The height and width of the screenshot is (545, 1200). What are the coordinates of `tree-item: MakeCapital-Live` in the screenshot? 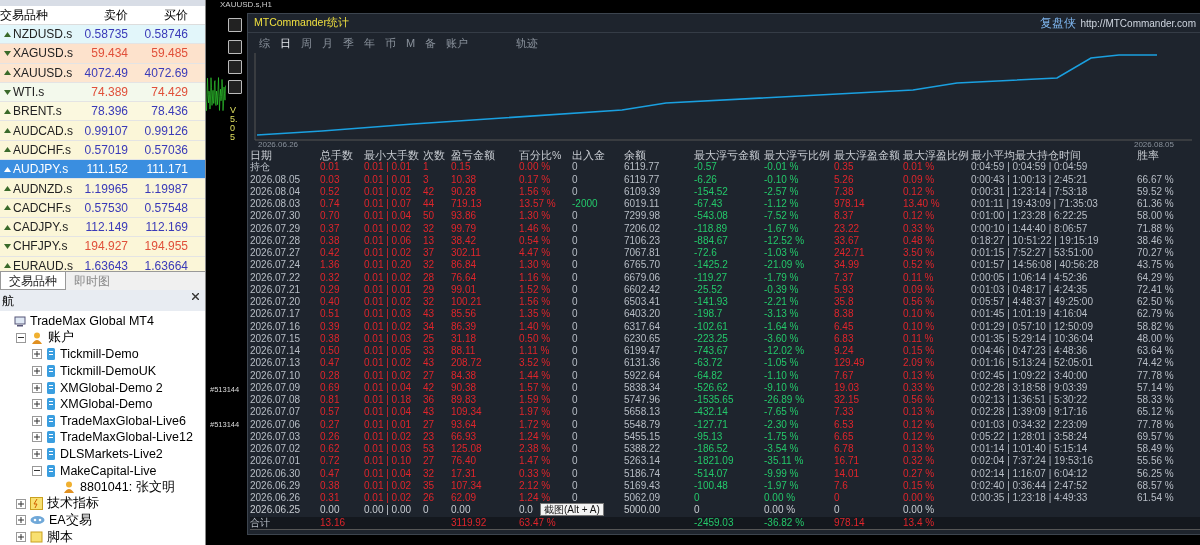 It's located at (108, 470).